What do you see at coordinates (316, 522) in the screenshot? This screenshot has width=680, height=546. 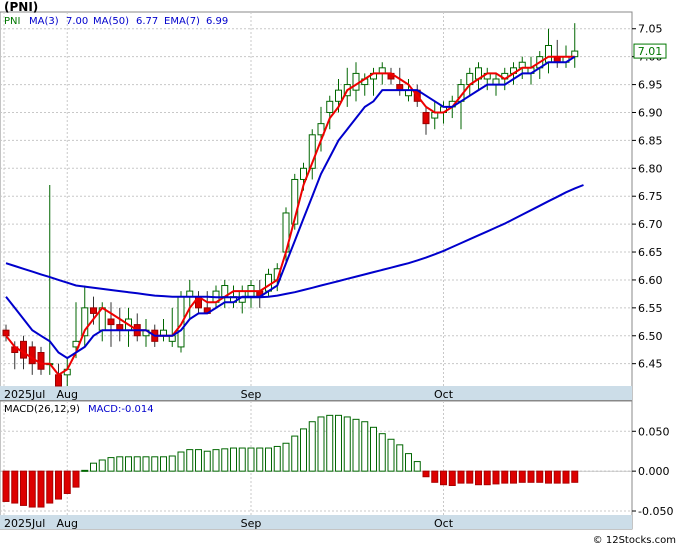 I see `macd-date-strip` at bounding box center [316, 522].